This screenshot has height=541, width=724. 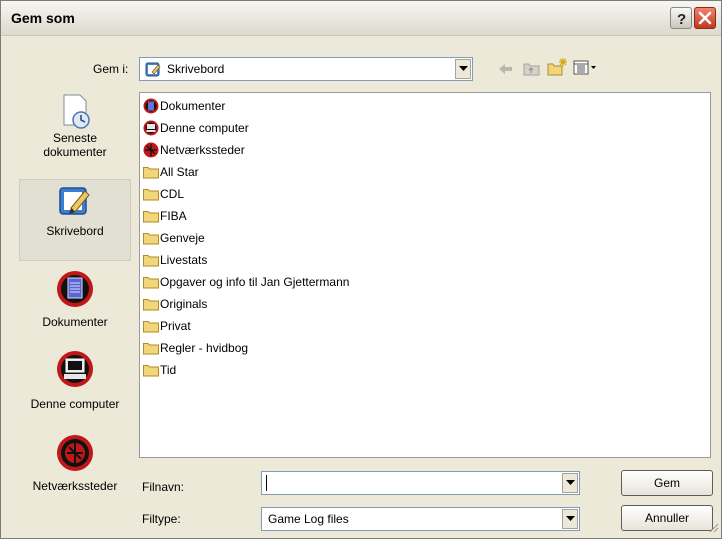 What do you see at coordinates (667, 518) in the screenshot?
I see `cancel-button: Annuller` at bounding box center [667, 518].